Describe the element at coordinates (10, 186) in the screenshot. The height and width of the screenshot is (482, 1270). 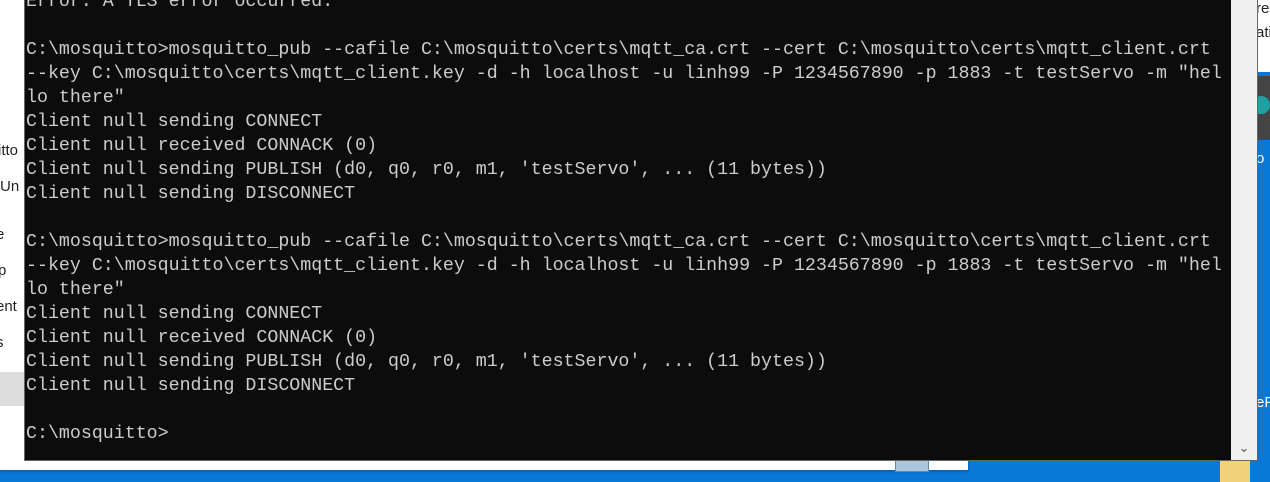
I see `background-text: Un` at that location.